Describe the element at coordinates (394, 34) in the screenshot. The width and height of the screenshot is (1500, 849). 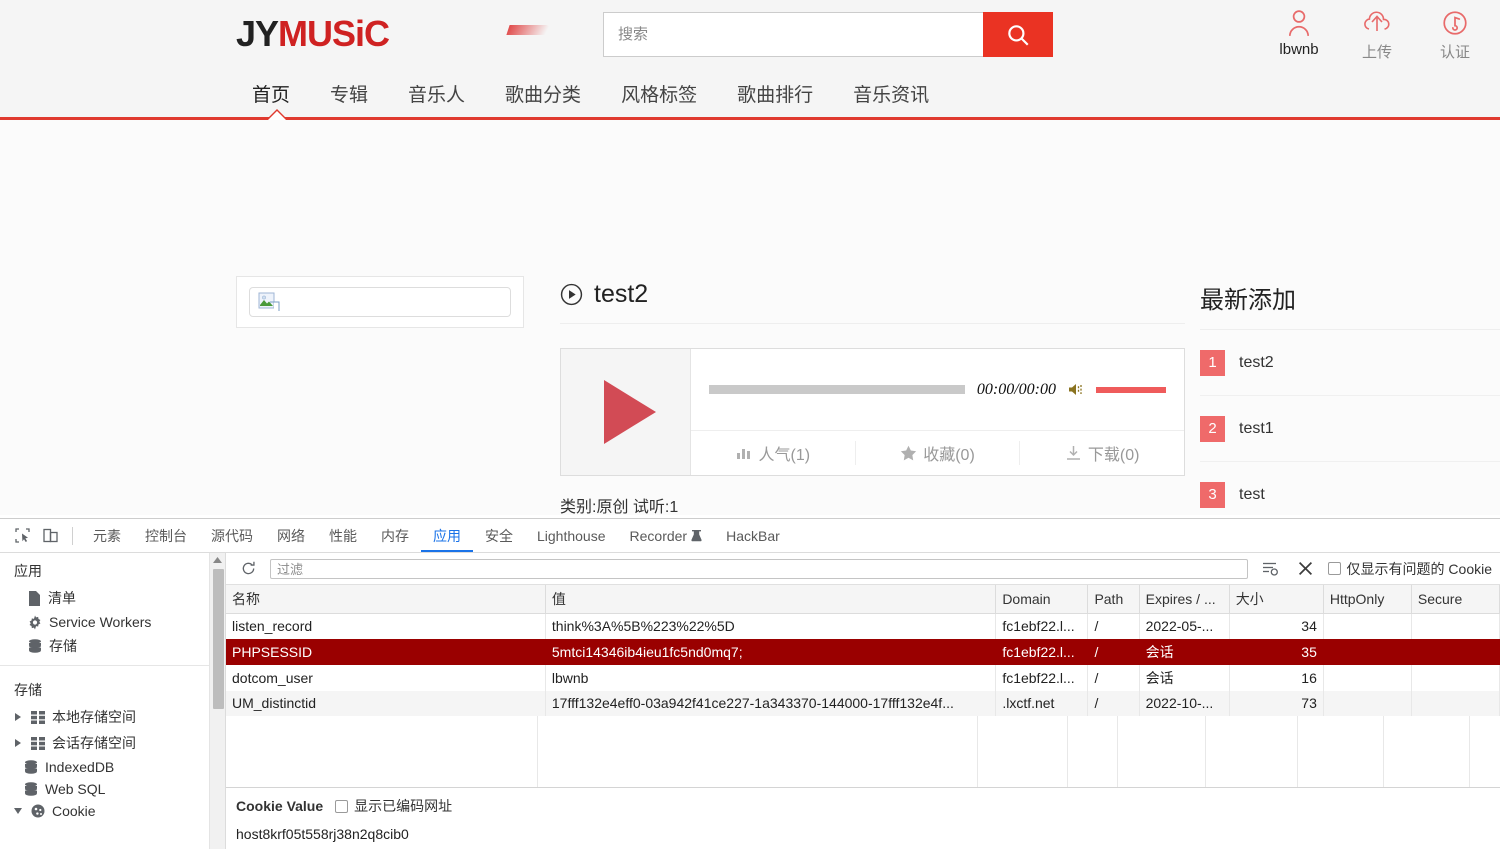
I see `site-logo: JYMUSiC` at that location.